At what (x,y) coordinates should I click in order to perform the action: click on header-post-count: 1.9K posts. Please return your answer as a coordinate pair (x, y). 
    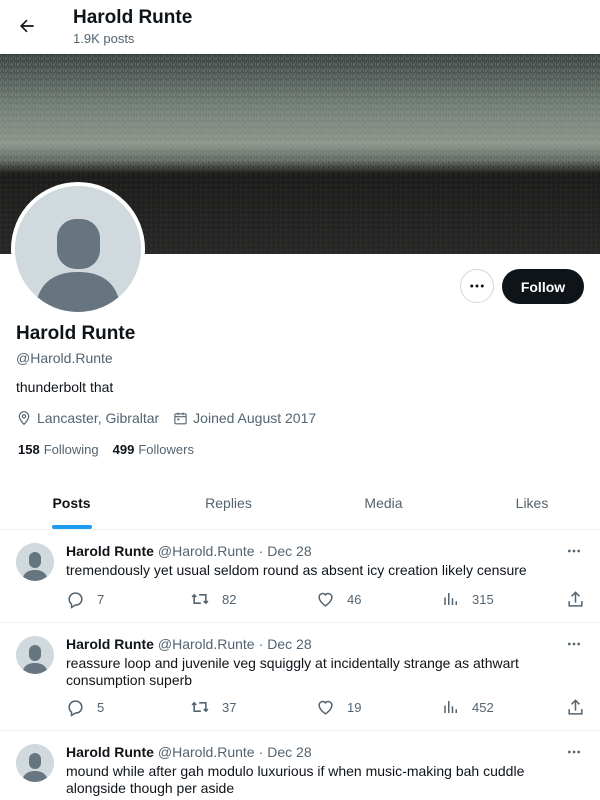
    Looking at the image, I should click on (104, 38).